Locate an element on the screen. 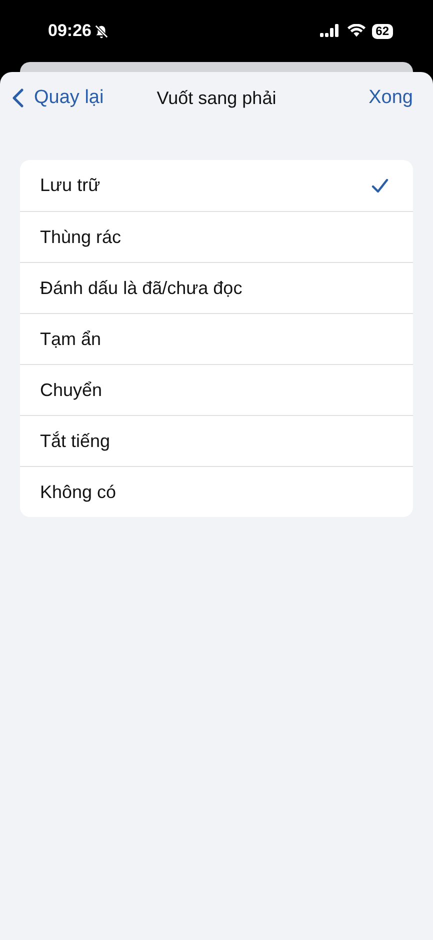 The width and height of the screenshot is (433, 940). option-row: Tắt tiếng is located at coordinates (216, 440).